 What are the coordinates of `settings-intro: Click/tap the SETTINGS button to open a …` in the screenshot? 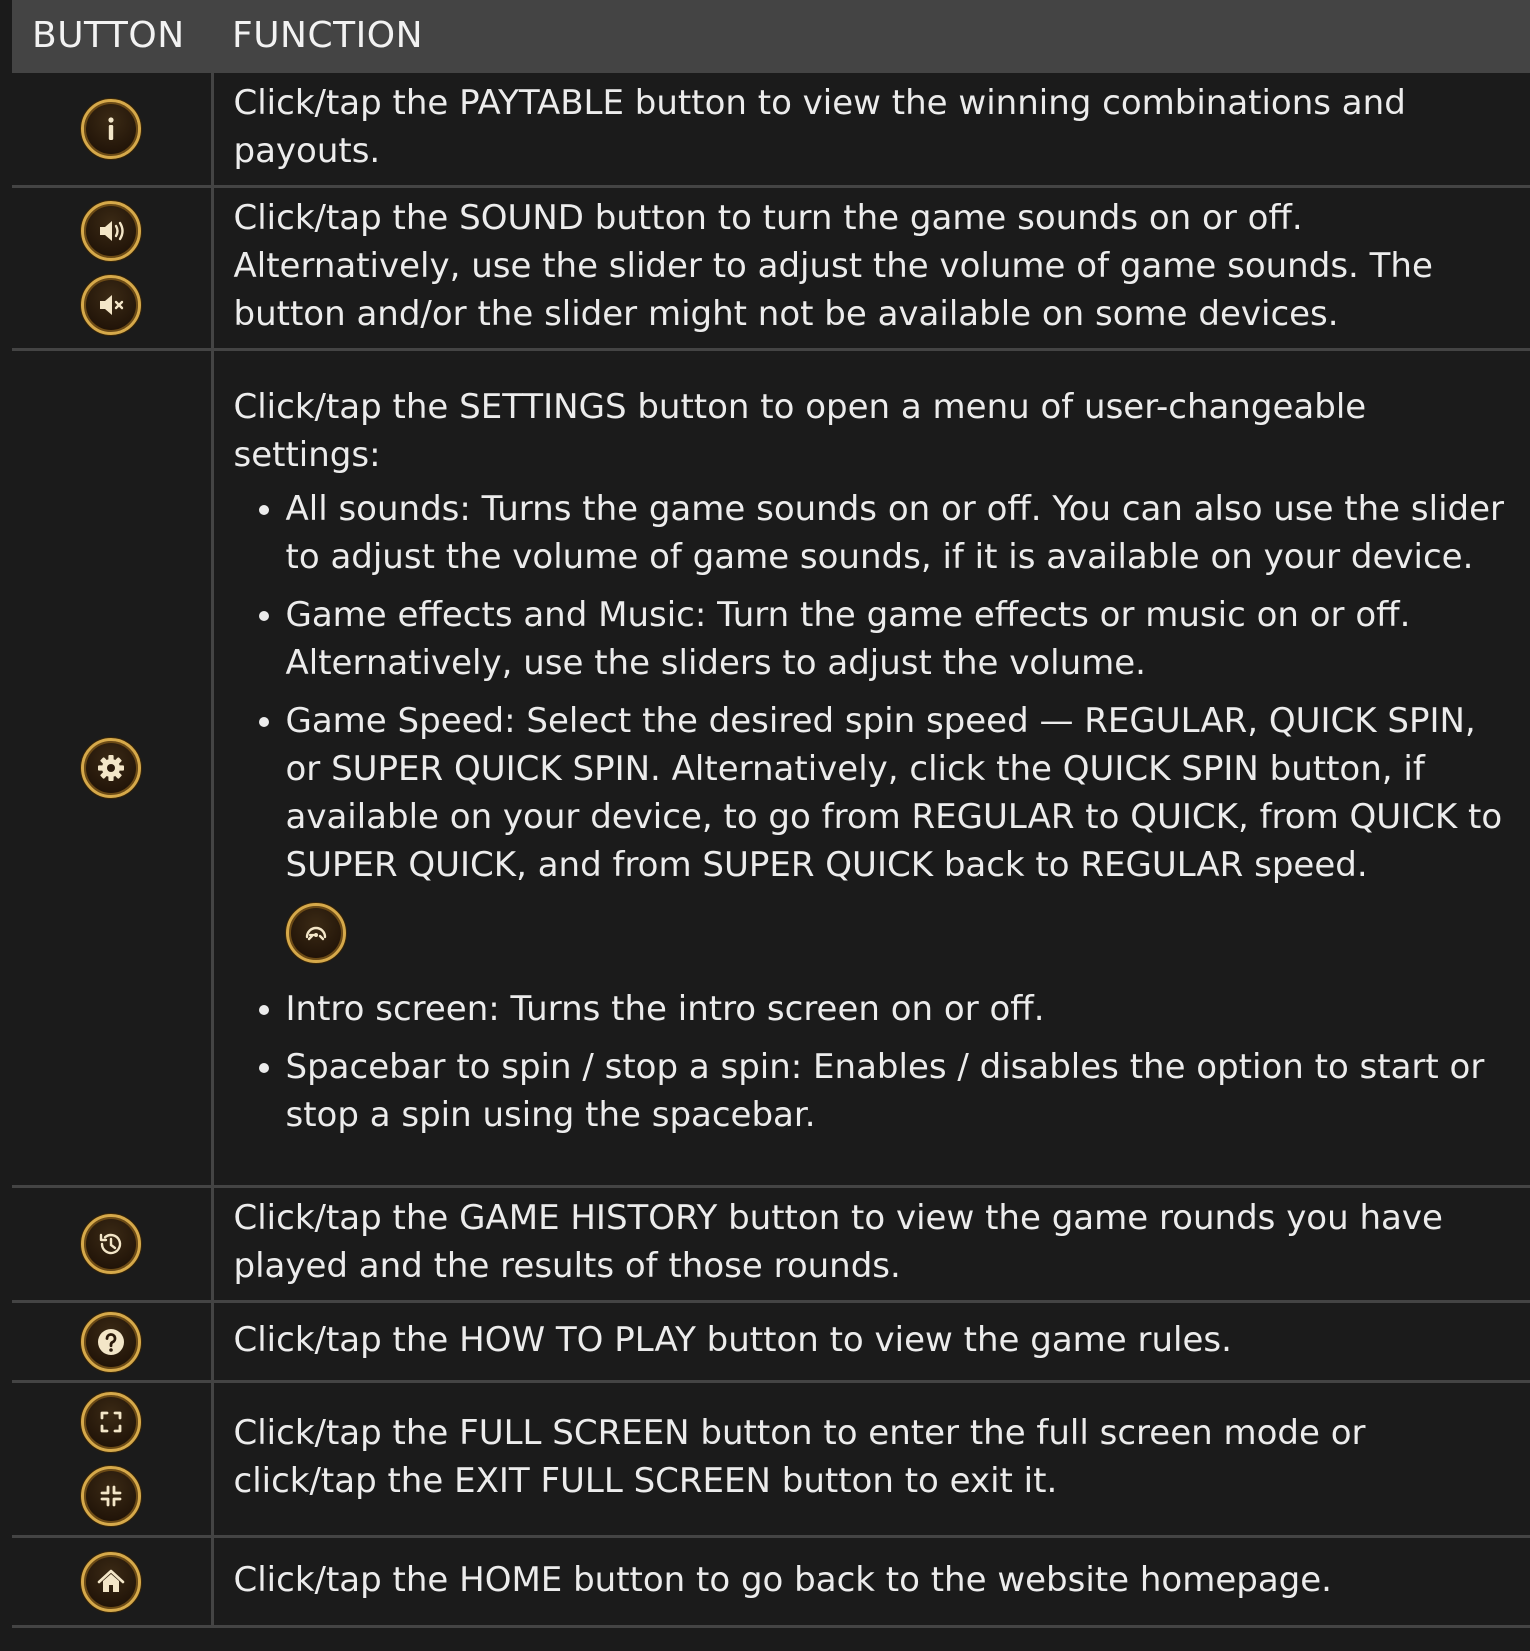 It's located at (800, 431).